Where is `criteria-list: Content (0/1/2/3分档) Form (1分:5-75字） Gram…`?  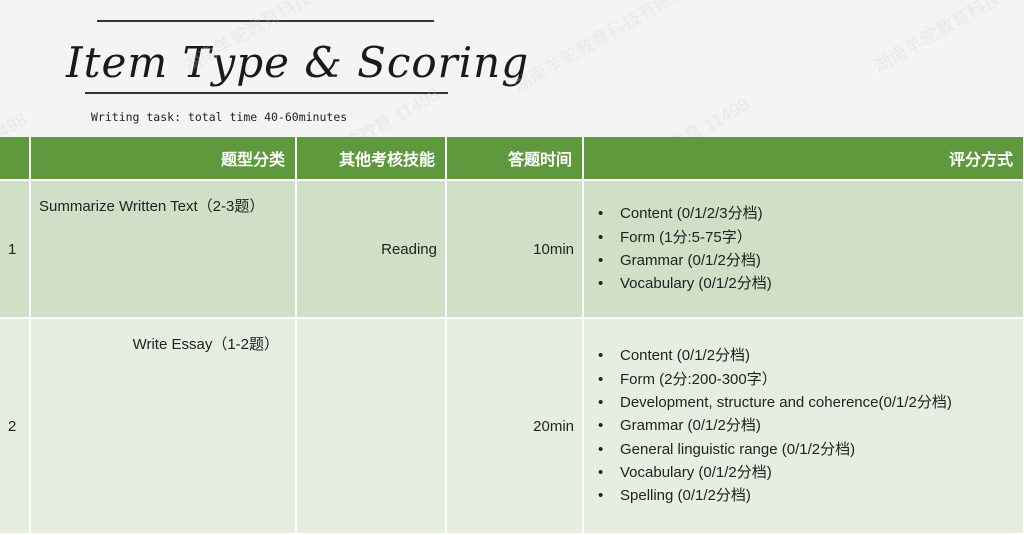 criteria-list: Content (0/1/2/3分档) Form (1分:5-75字） Gram… is located at coordinates (803, 248).